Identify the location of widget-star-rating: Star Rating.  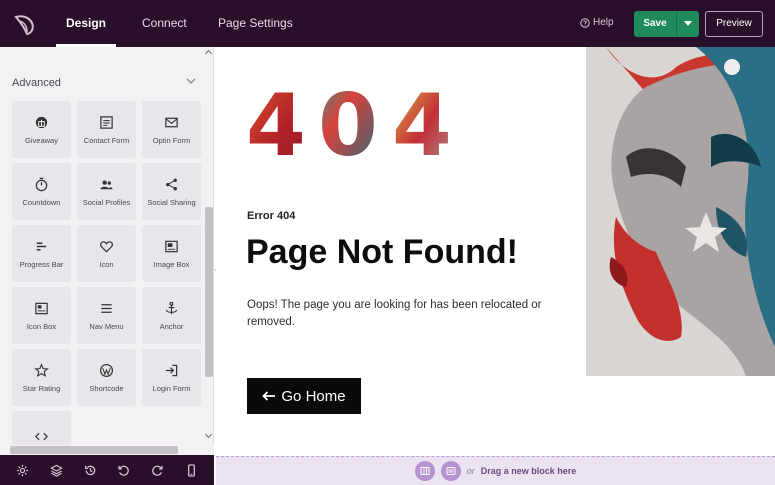
(41, 377).